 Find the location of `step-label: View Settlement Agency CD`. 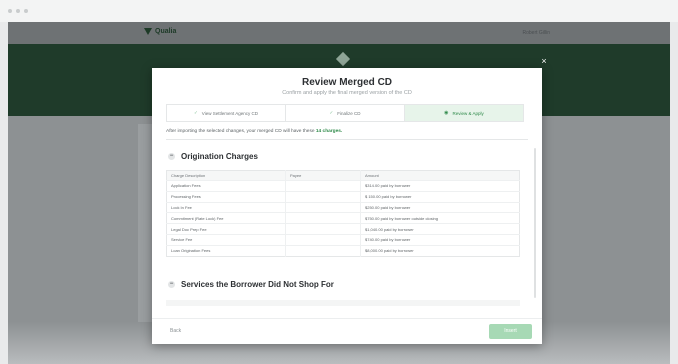

step-label: View Settlement Agency CD is located at coordinates (229, 113).